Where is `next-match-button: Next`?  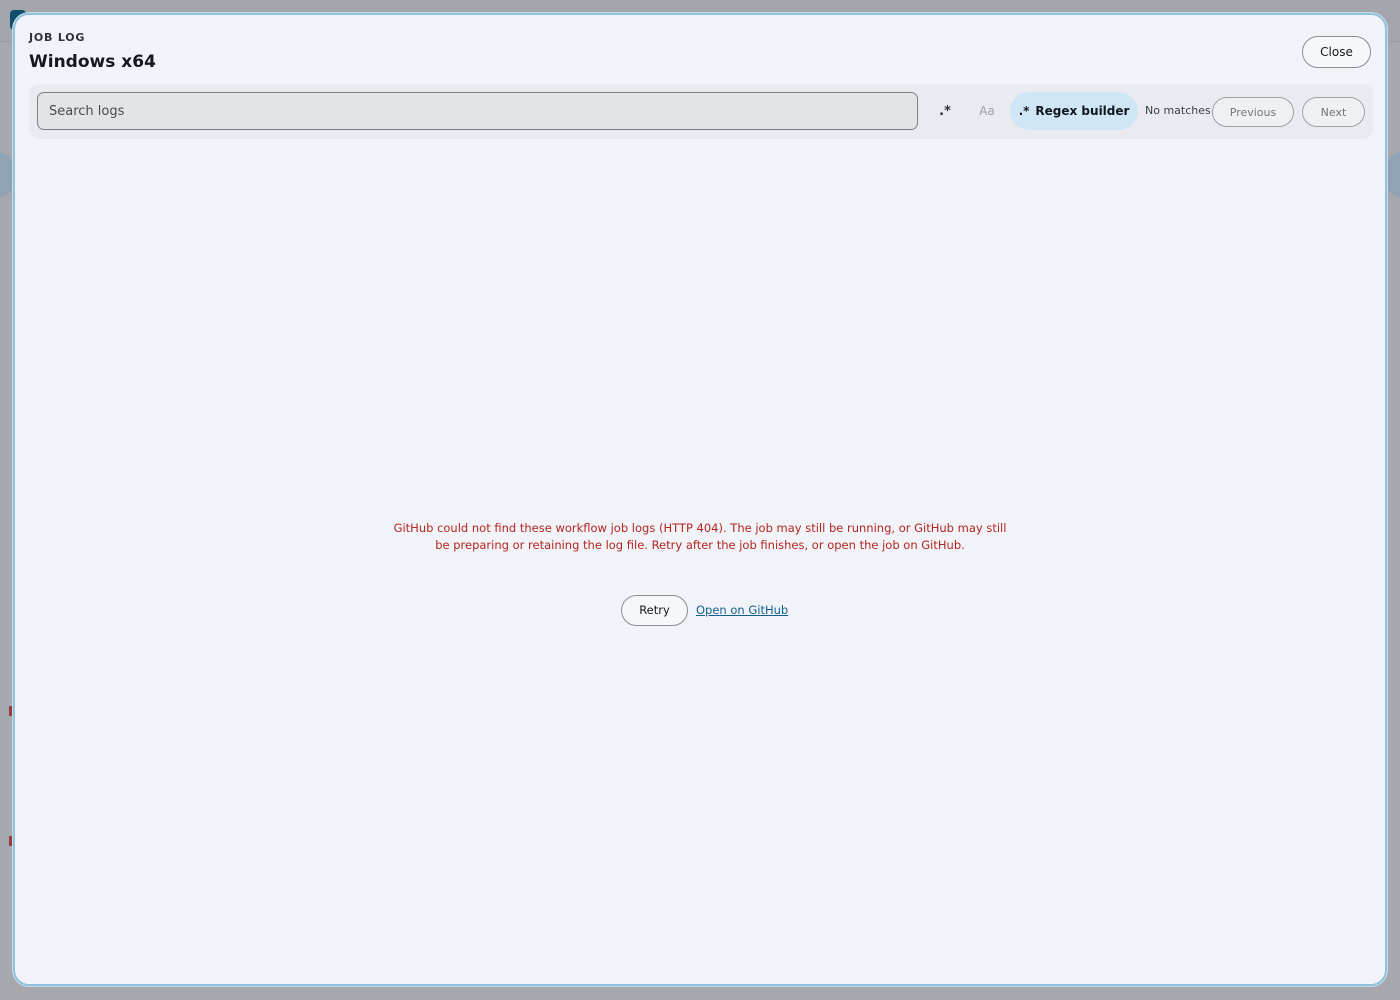 next-match-button: Next is located at coordinates (1333, 112).